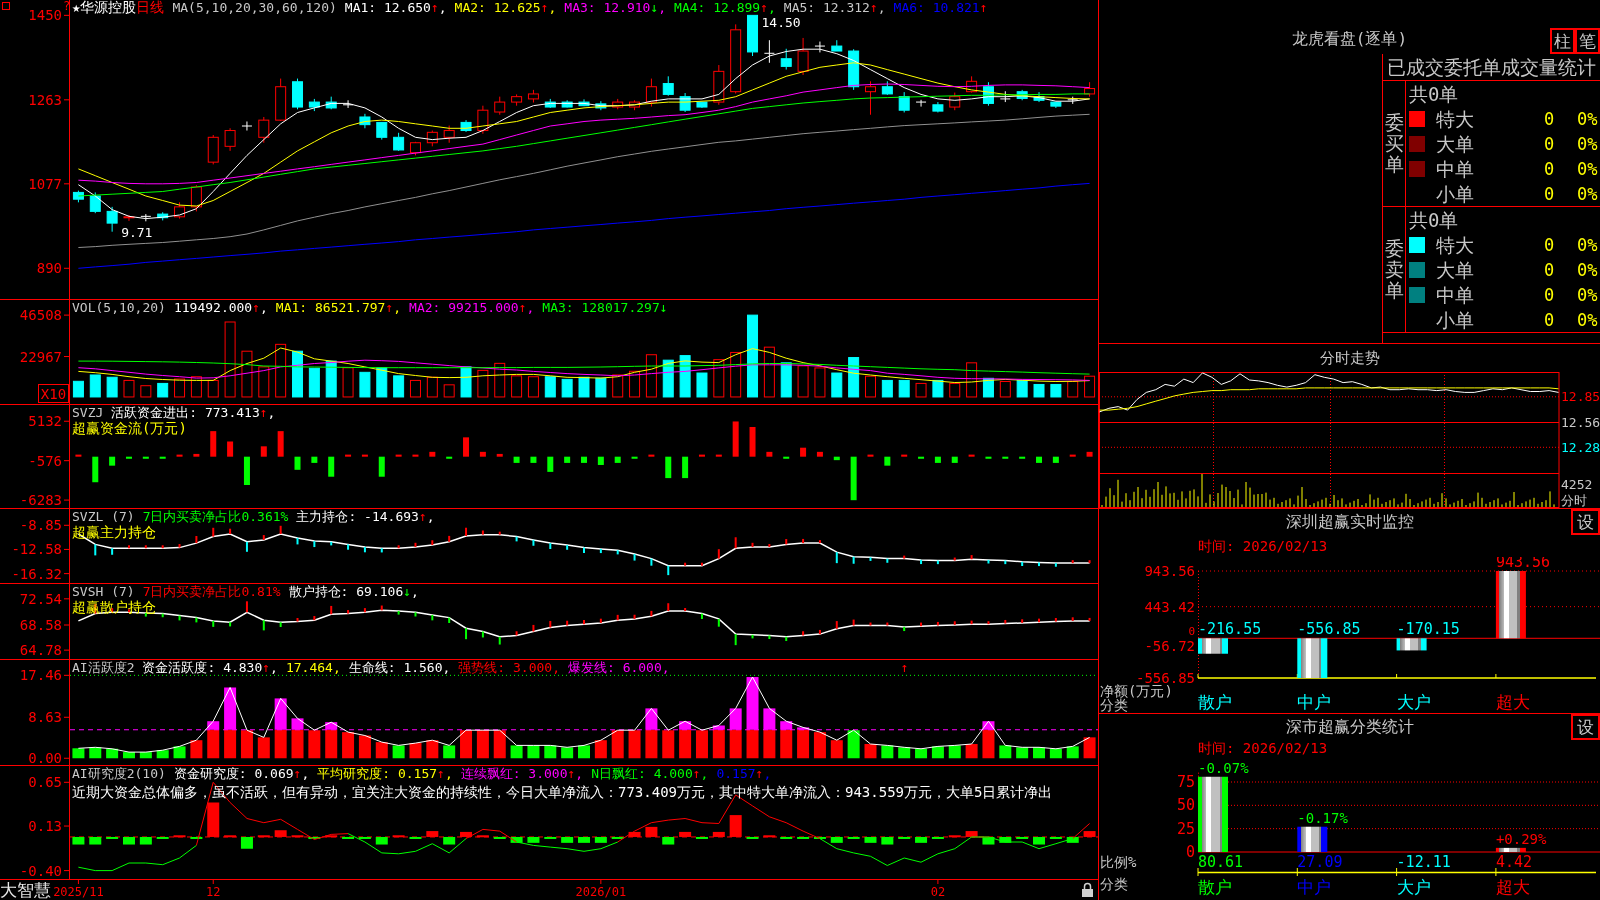  What do you see at coordinates (49, 268) in the screenshot?
I see `axis-label: 890` at bounding box center [49, 268].